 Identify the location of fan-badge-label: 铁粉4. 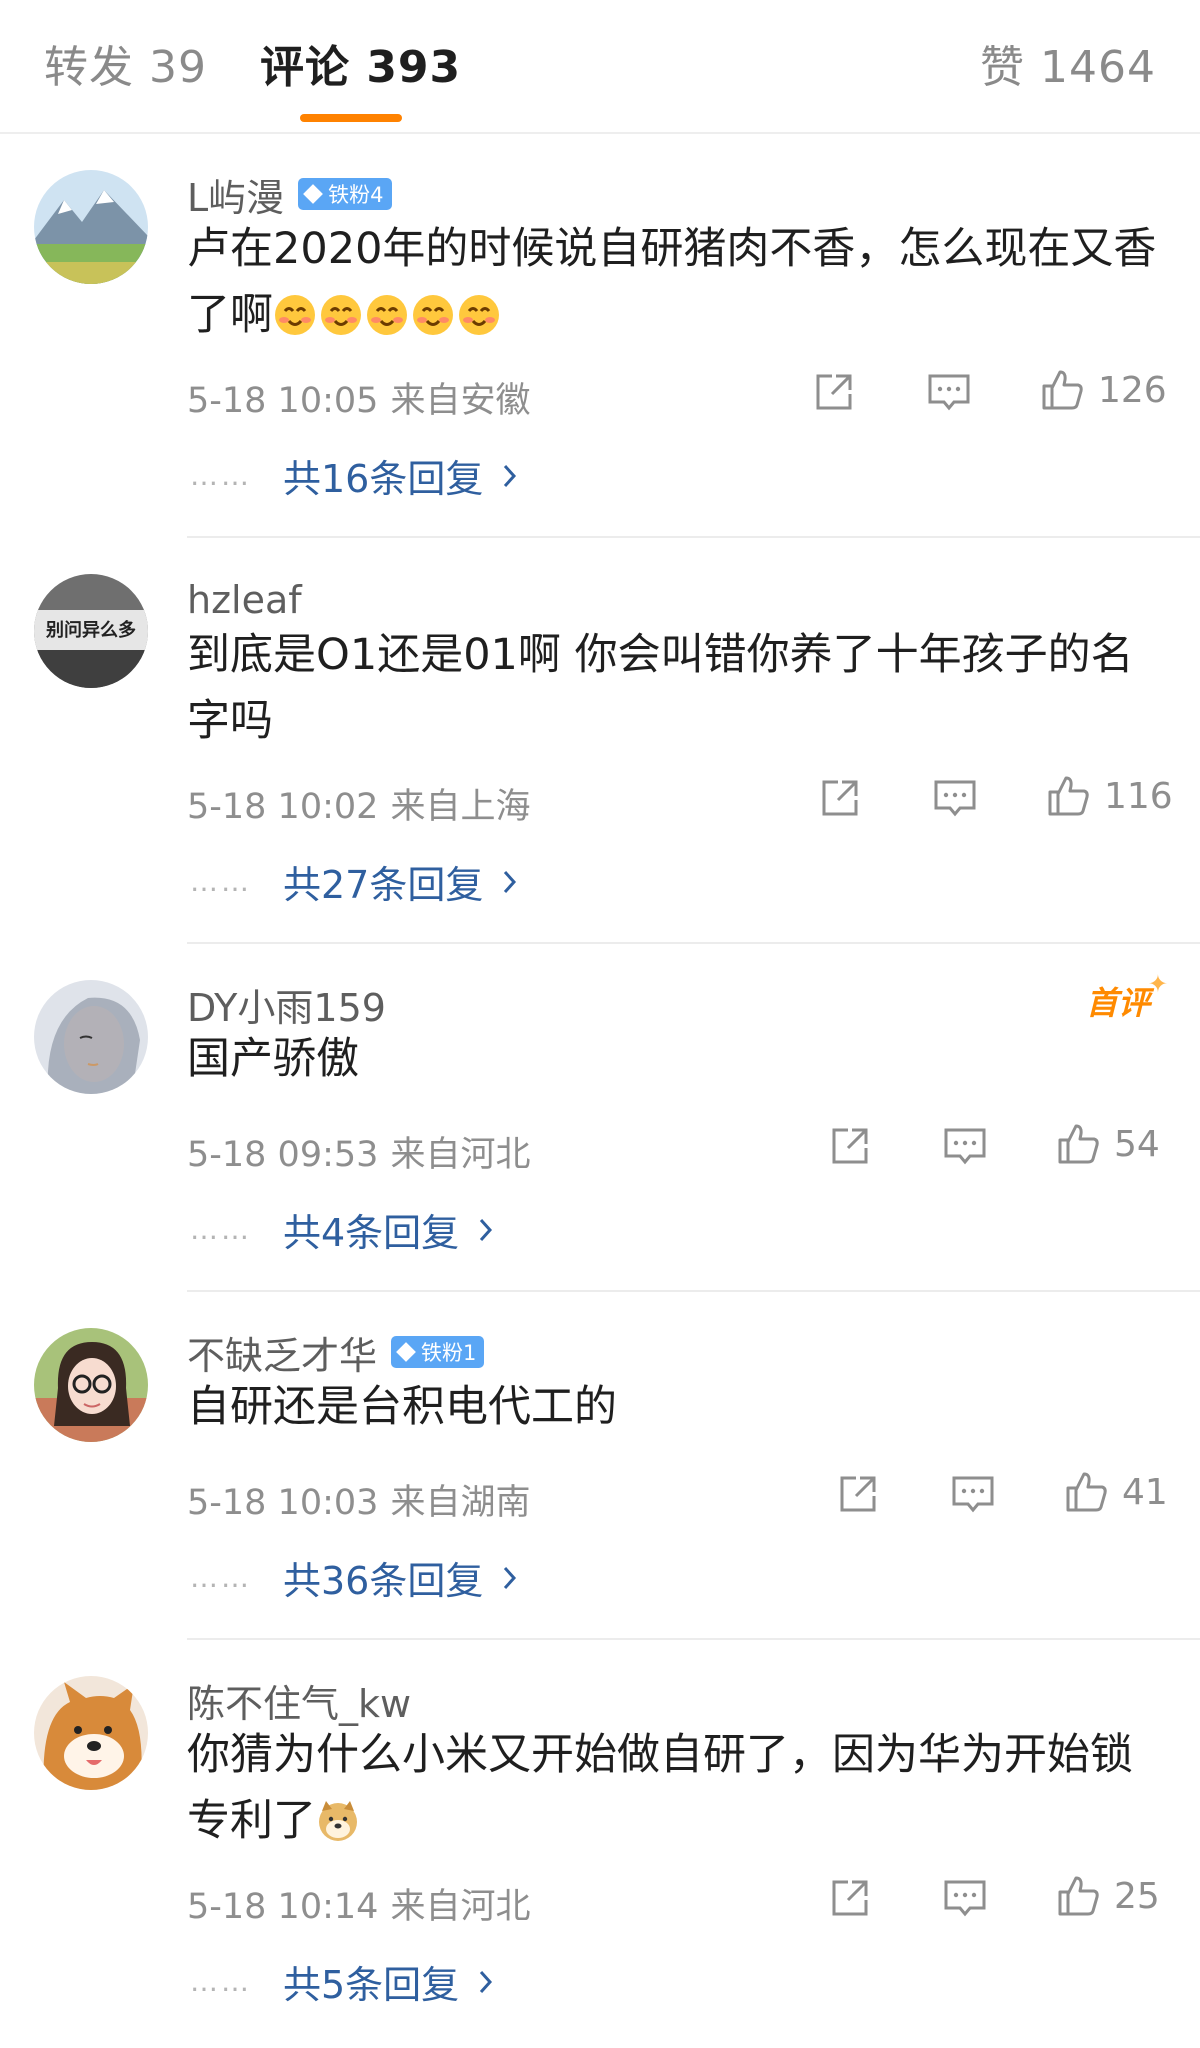
(356, 195).